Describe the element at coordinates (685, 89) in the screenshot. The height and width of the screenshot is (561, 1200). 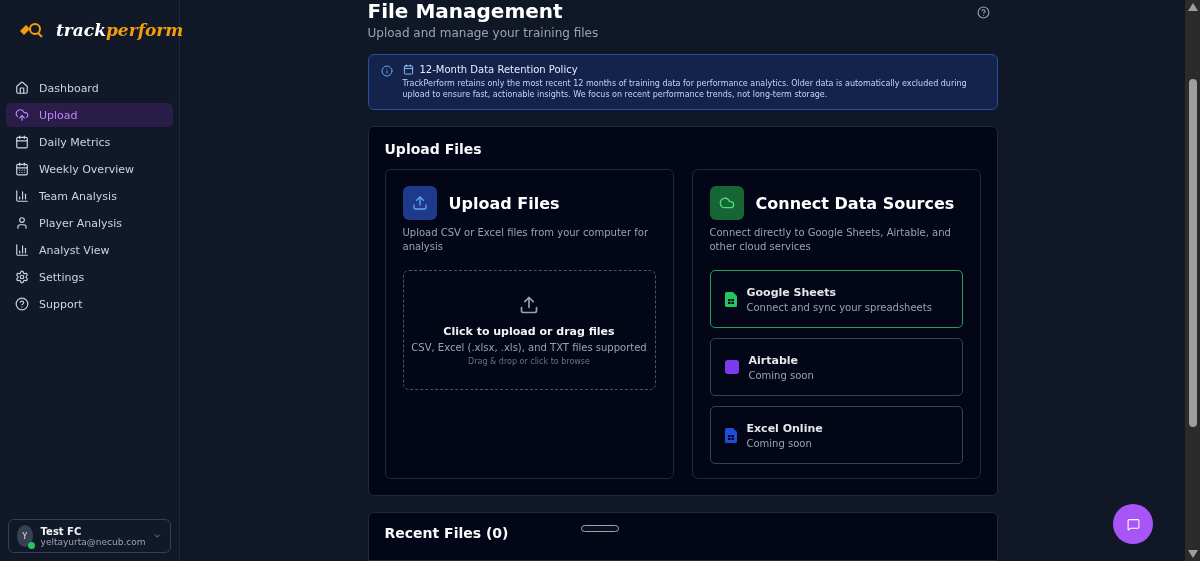
I see `notice-text: TrackPerform retains only the most recent 12 months of training data for performance analytics. Older data is automatically excluded during upload to ensure fast, actionable insights. We focus on recent performance trends, not long-term storage.` at that location.